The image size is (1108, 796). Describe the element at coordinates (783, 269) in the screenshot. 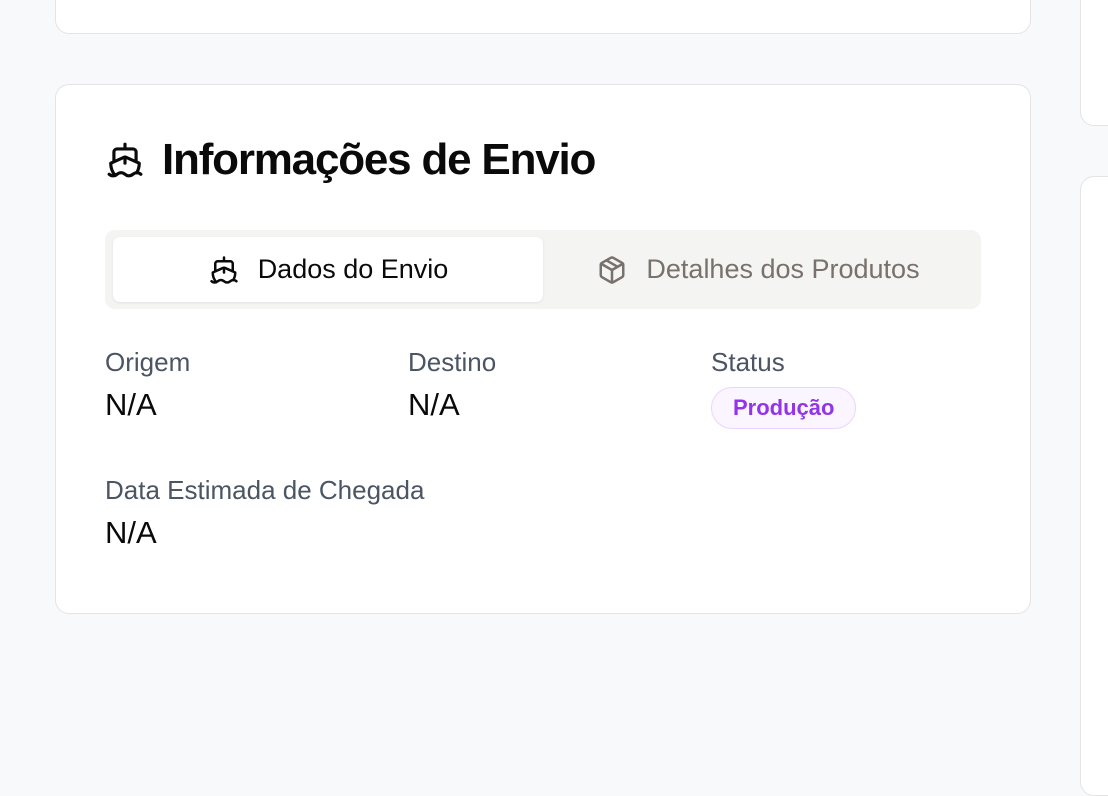

I see `tab-label: Detalhes dos Produtos` at that location.